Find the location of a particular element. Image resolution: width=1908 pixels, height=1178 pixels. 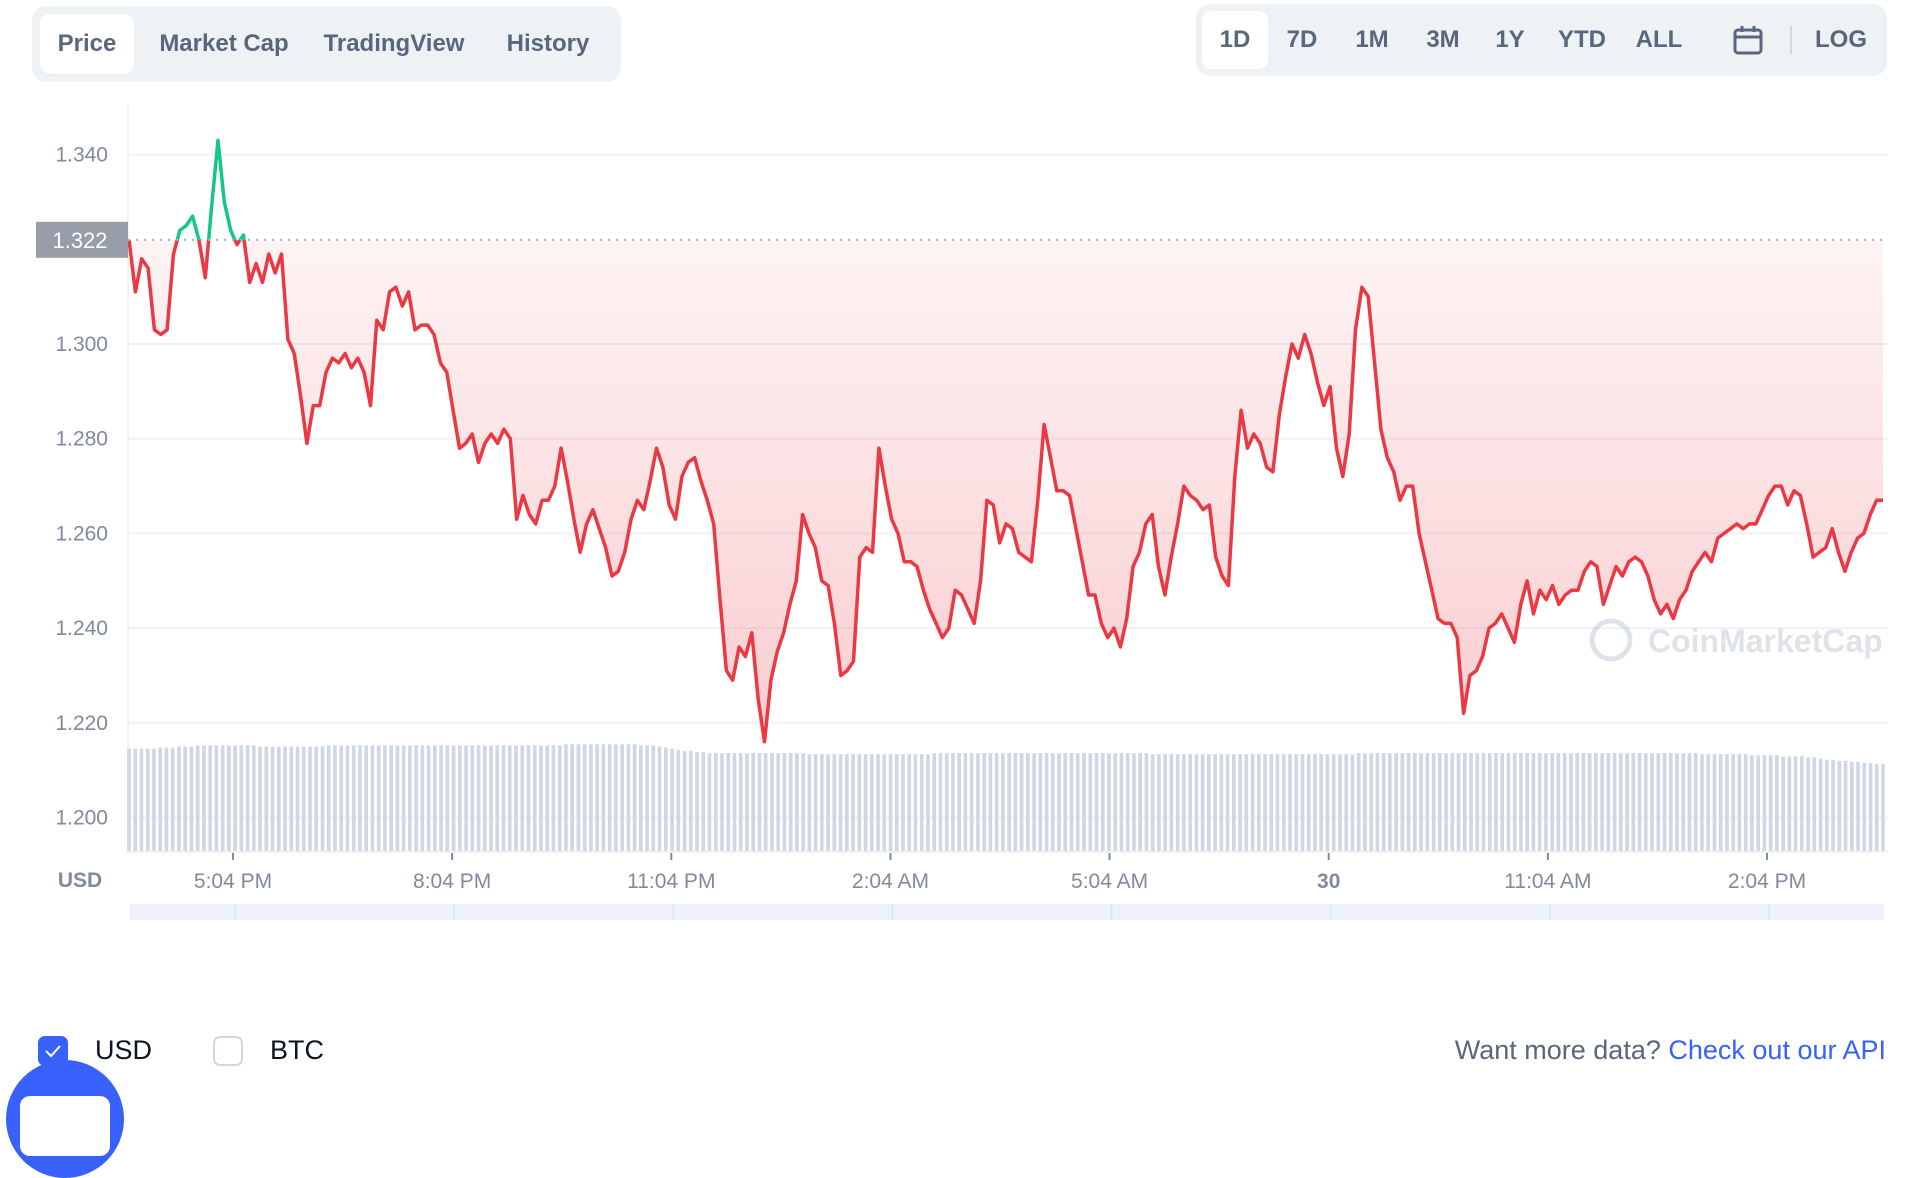

floating-action-button is located at coordinates (65, 1119).